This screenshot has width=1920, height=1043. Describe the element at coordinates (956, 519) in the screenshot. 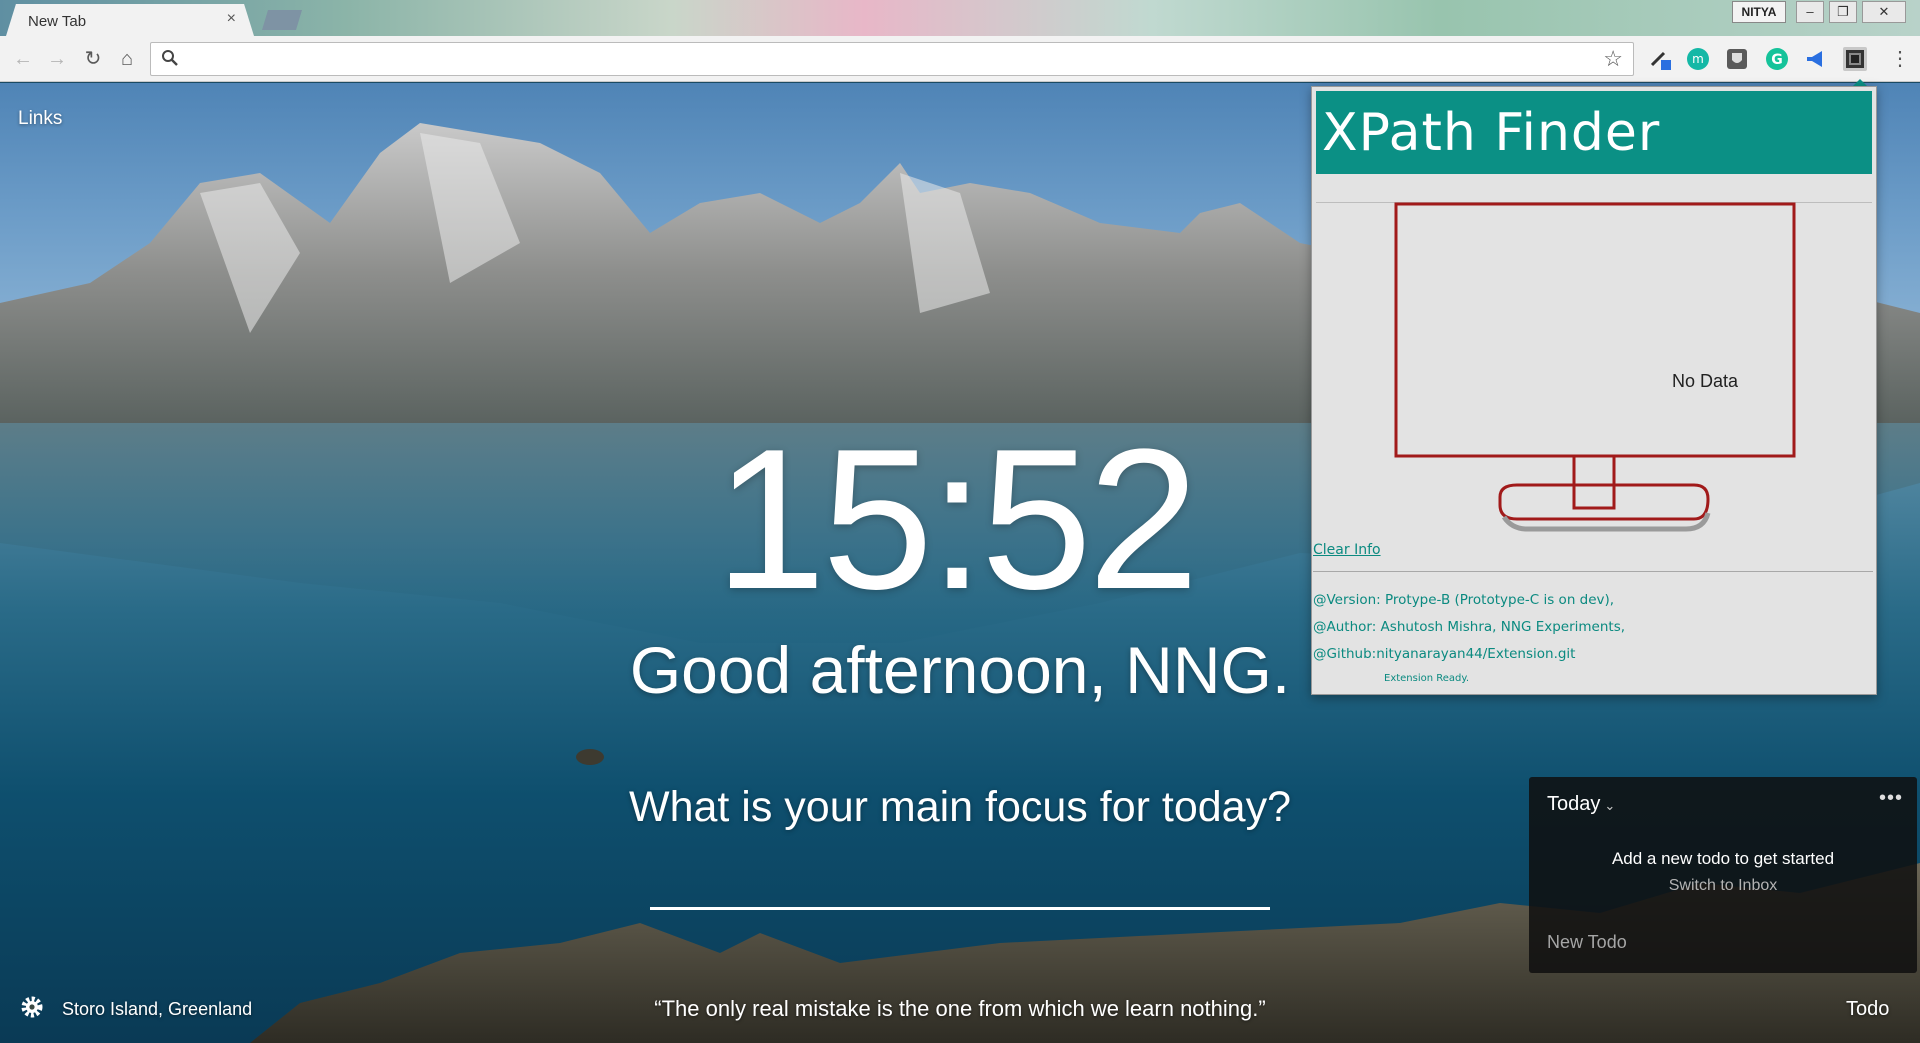

I see `clock-time: 15:52` at that location.